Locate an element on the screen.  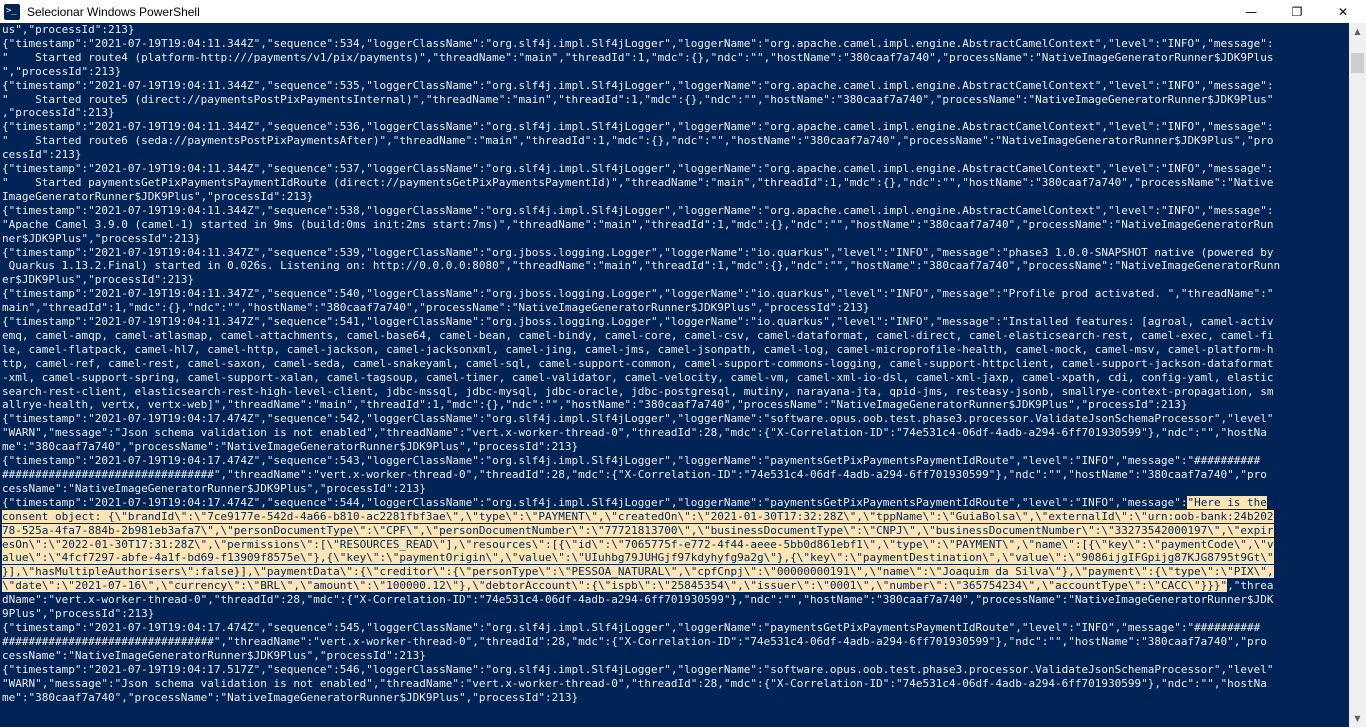
close-button: ✕ is located at coordinates (1343, 11).